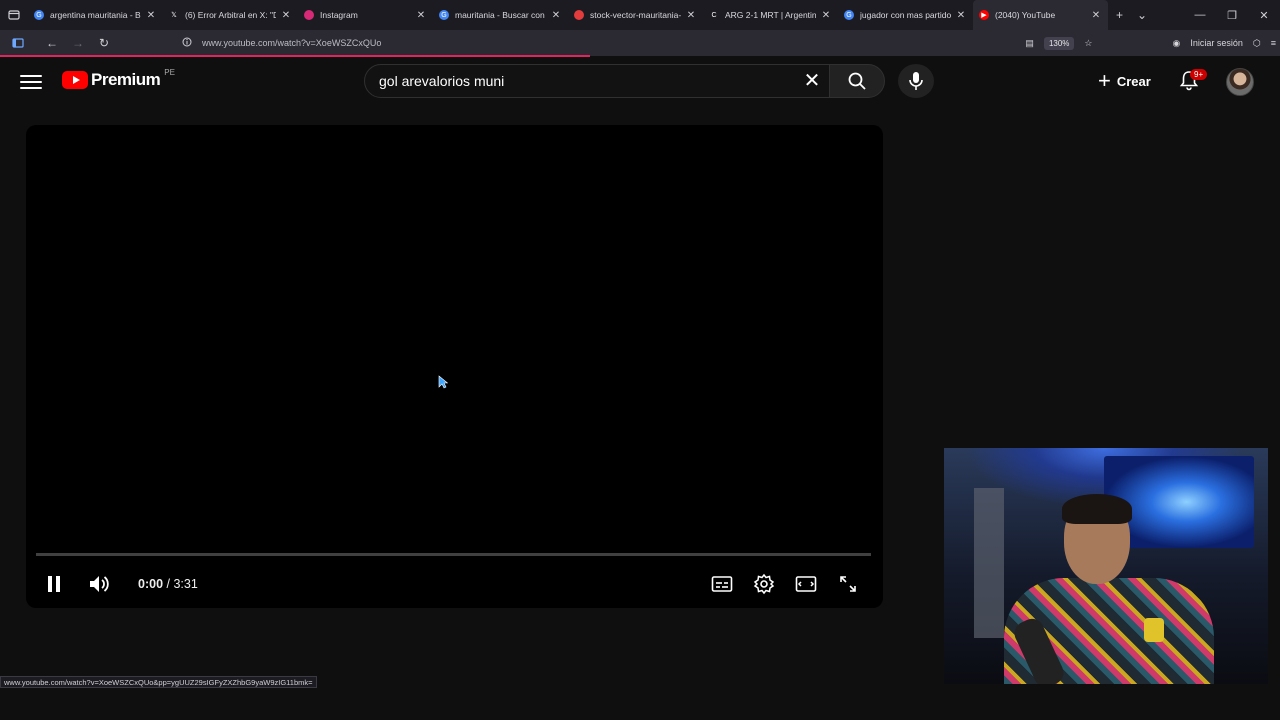  I want to click on browser-tab: 𝕏 (6) Error Arbitral en X: "Dep ✕, so click(230, 15).